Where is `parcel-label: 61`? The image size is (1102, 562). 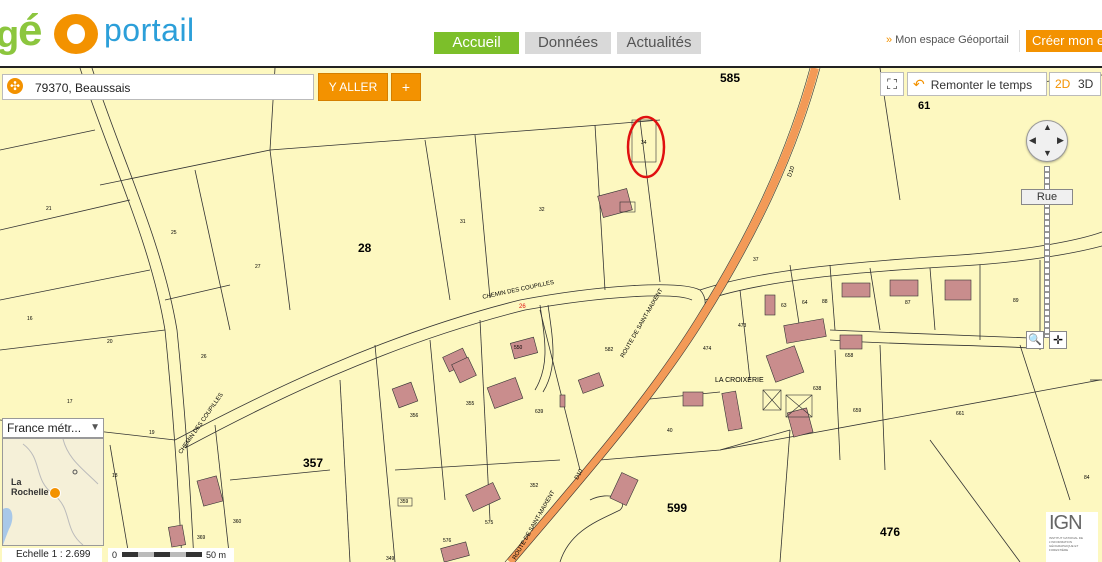 parcel-label: 61 is located at coordinates (924, 106).